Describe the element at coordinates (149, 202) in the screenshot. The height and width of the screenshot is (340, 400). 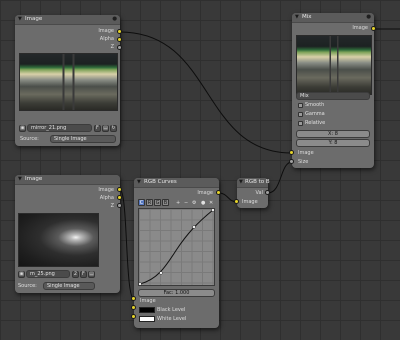
I see `channel-r-button: R` at that location.